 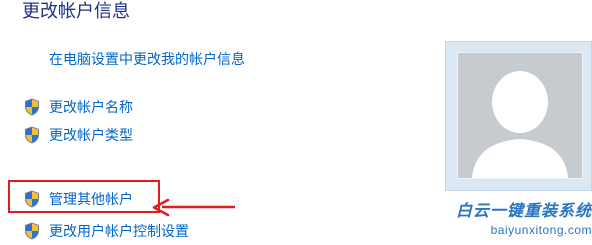 I want to click on change-account-name-link: 更改帐户名称, so click(x=91, y=108).